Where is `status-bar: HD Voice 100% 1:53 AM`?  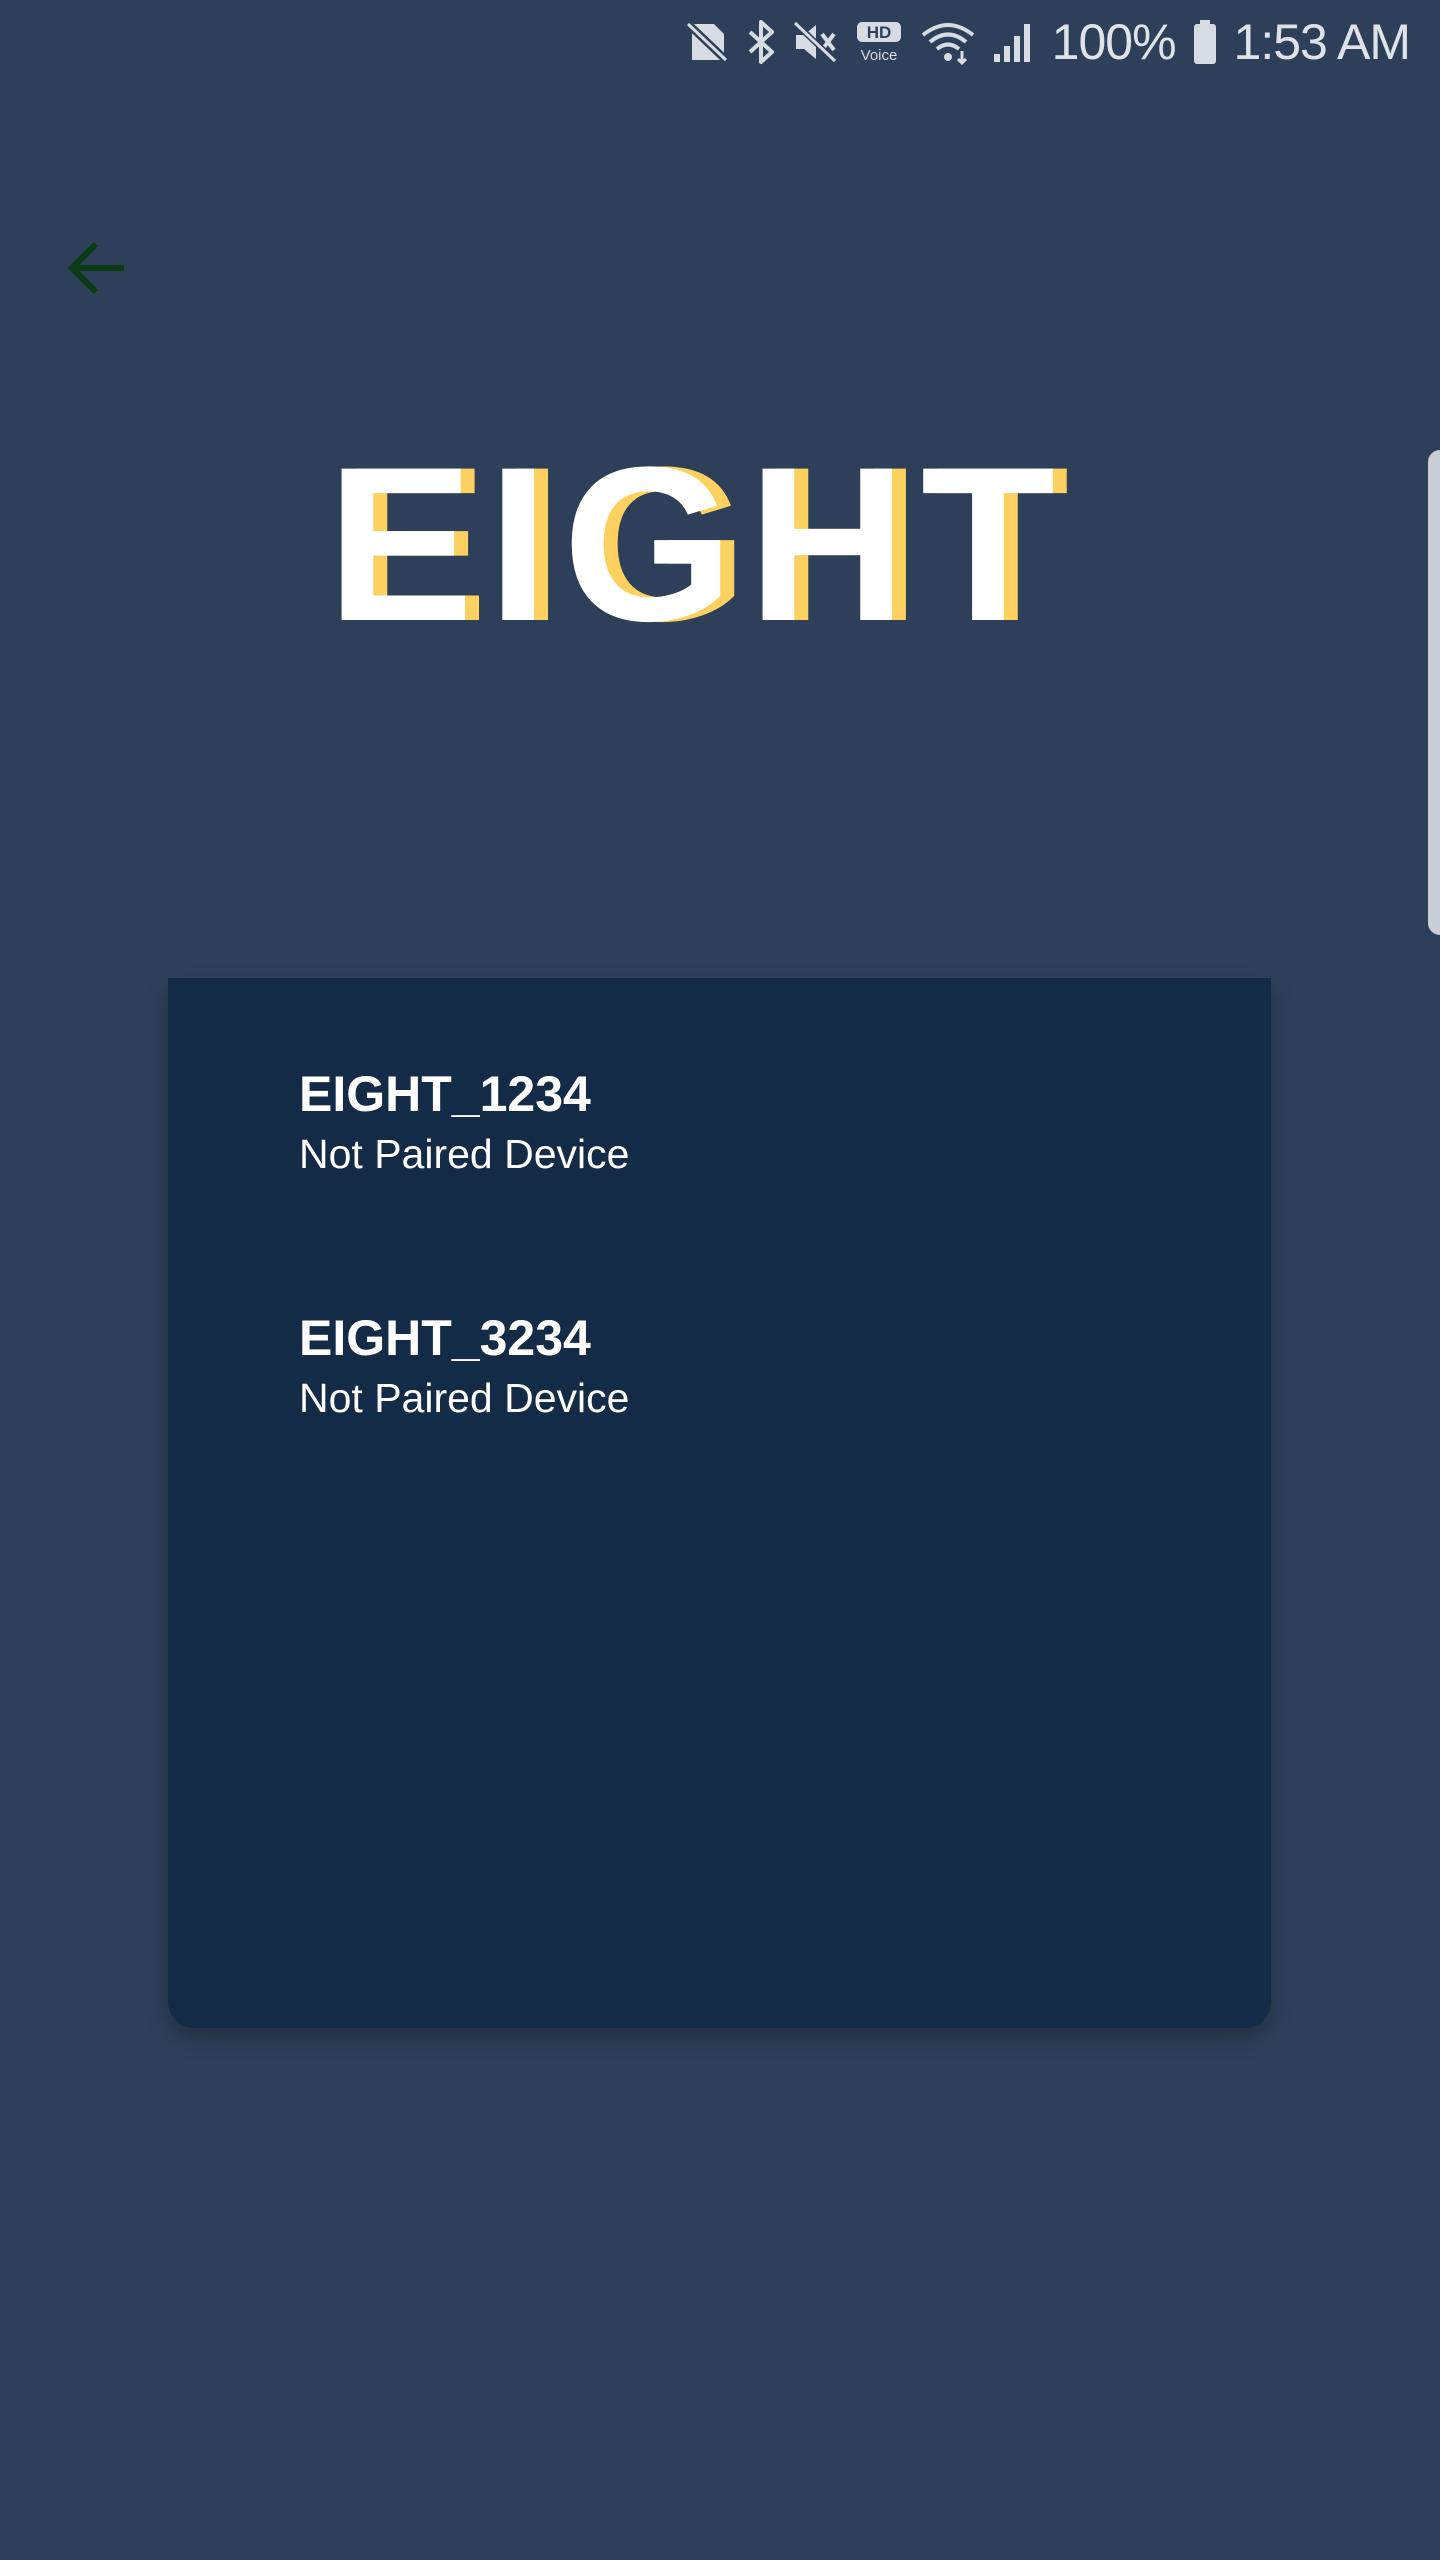 status-bar: HD Voice 100% 1:53 AM is located at coordinates (1047, 42).